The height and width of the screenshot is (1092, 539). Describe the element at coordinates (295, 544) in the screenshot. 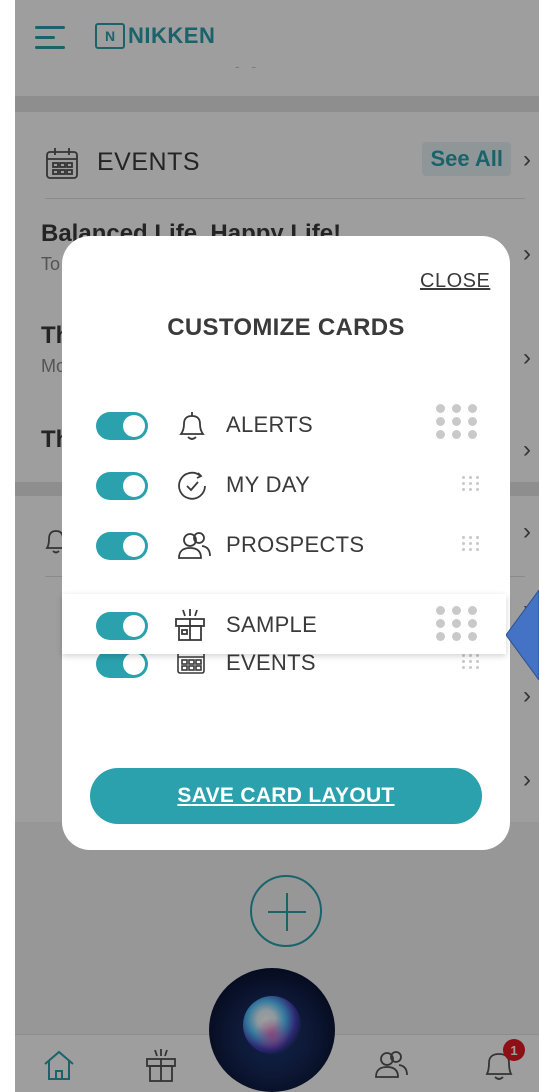

I see `card-label: PROSPECTS` at that location.